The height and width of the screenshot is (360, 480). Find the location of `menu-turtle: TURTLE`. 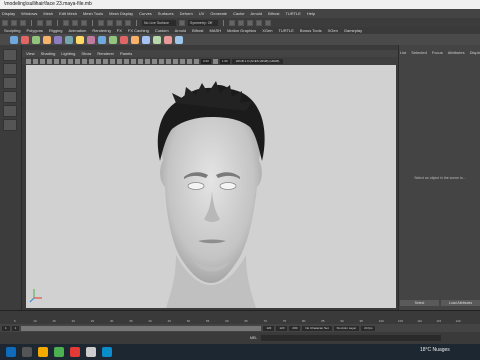

menu-turtle: TURTLE is located at coordinates (292, 13).